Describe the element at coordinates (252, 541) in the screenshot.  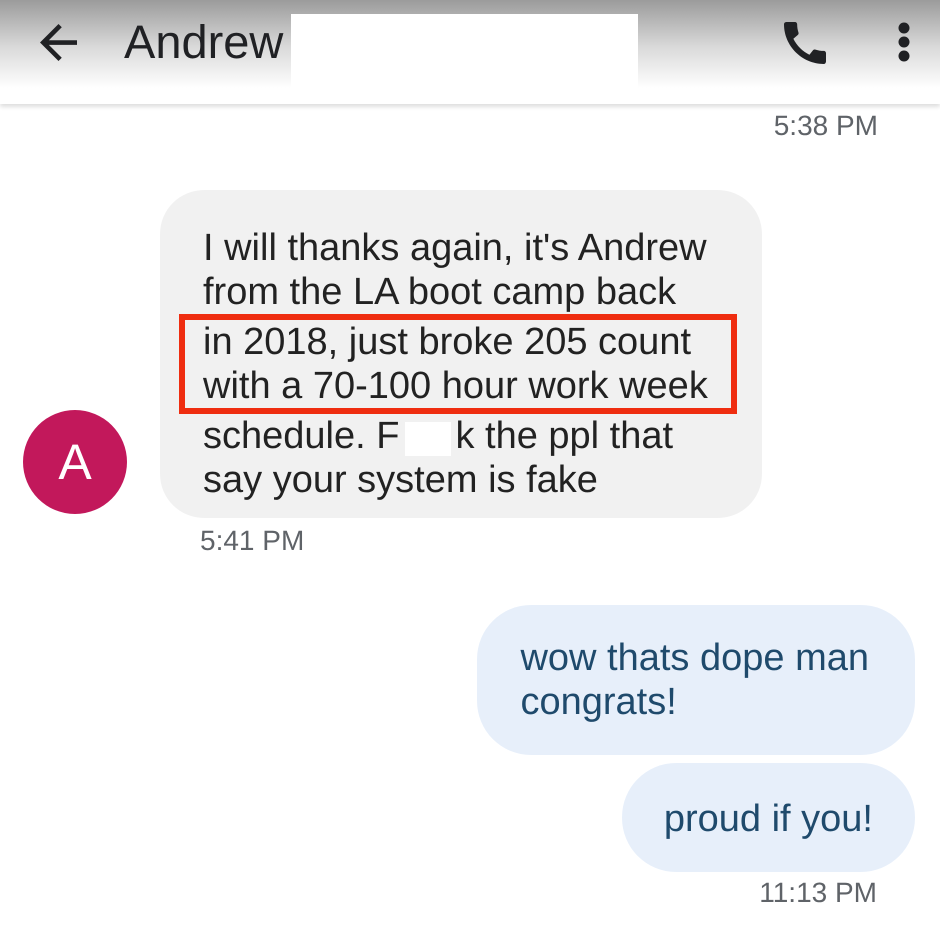
I see `timestamp: 5:41 PM` at that location.